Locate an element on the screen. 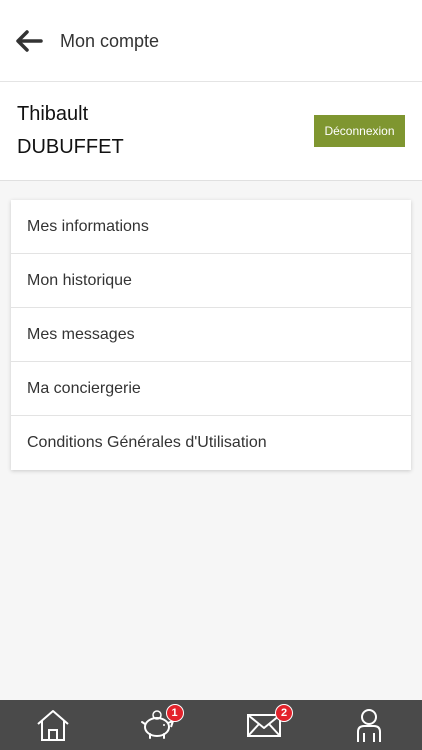 Image resolution: width=422 pixels, height=750 pixels. page-title: Mon compte is located at coordinates (110, 41).